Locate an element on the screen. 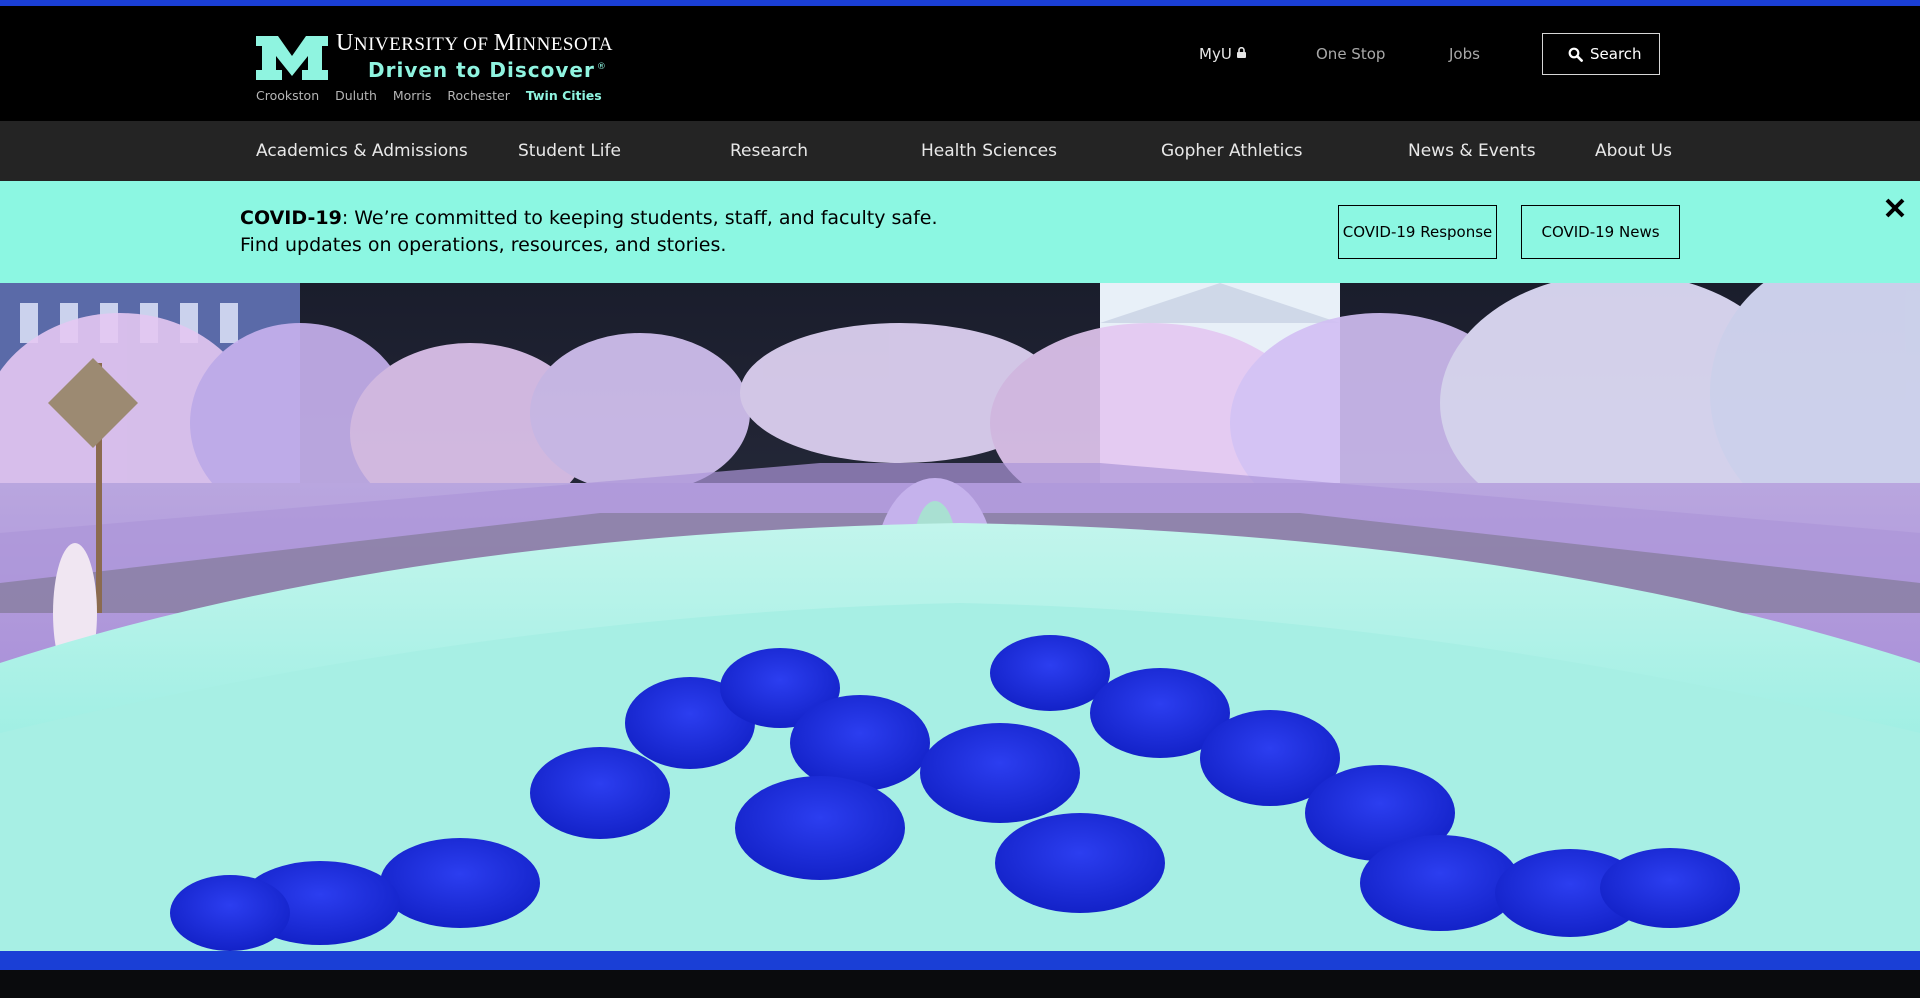 Image resolution: width=1920 pixels, height=998 pixels. tagline: Driven to Discover ® is located at coordinates (487, 70).